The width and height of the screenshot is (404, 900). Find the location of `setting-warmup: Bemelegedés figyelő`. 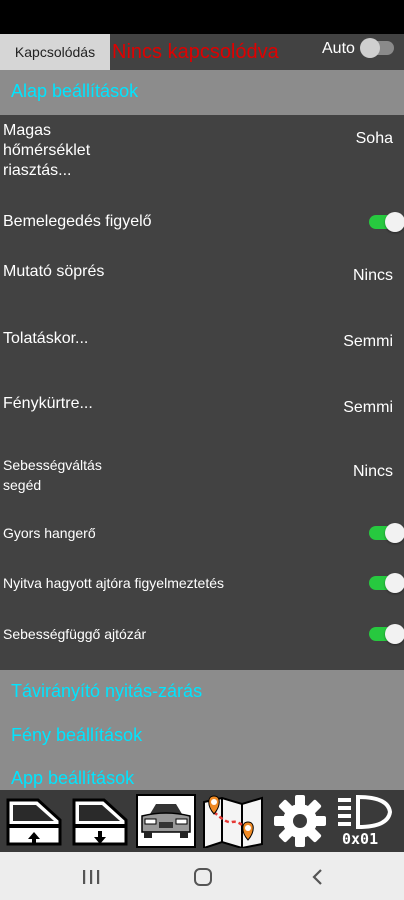

setting-warmup: Bemelegedés figyelő is located at coordinates (202, 222).